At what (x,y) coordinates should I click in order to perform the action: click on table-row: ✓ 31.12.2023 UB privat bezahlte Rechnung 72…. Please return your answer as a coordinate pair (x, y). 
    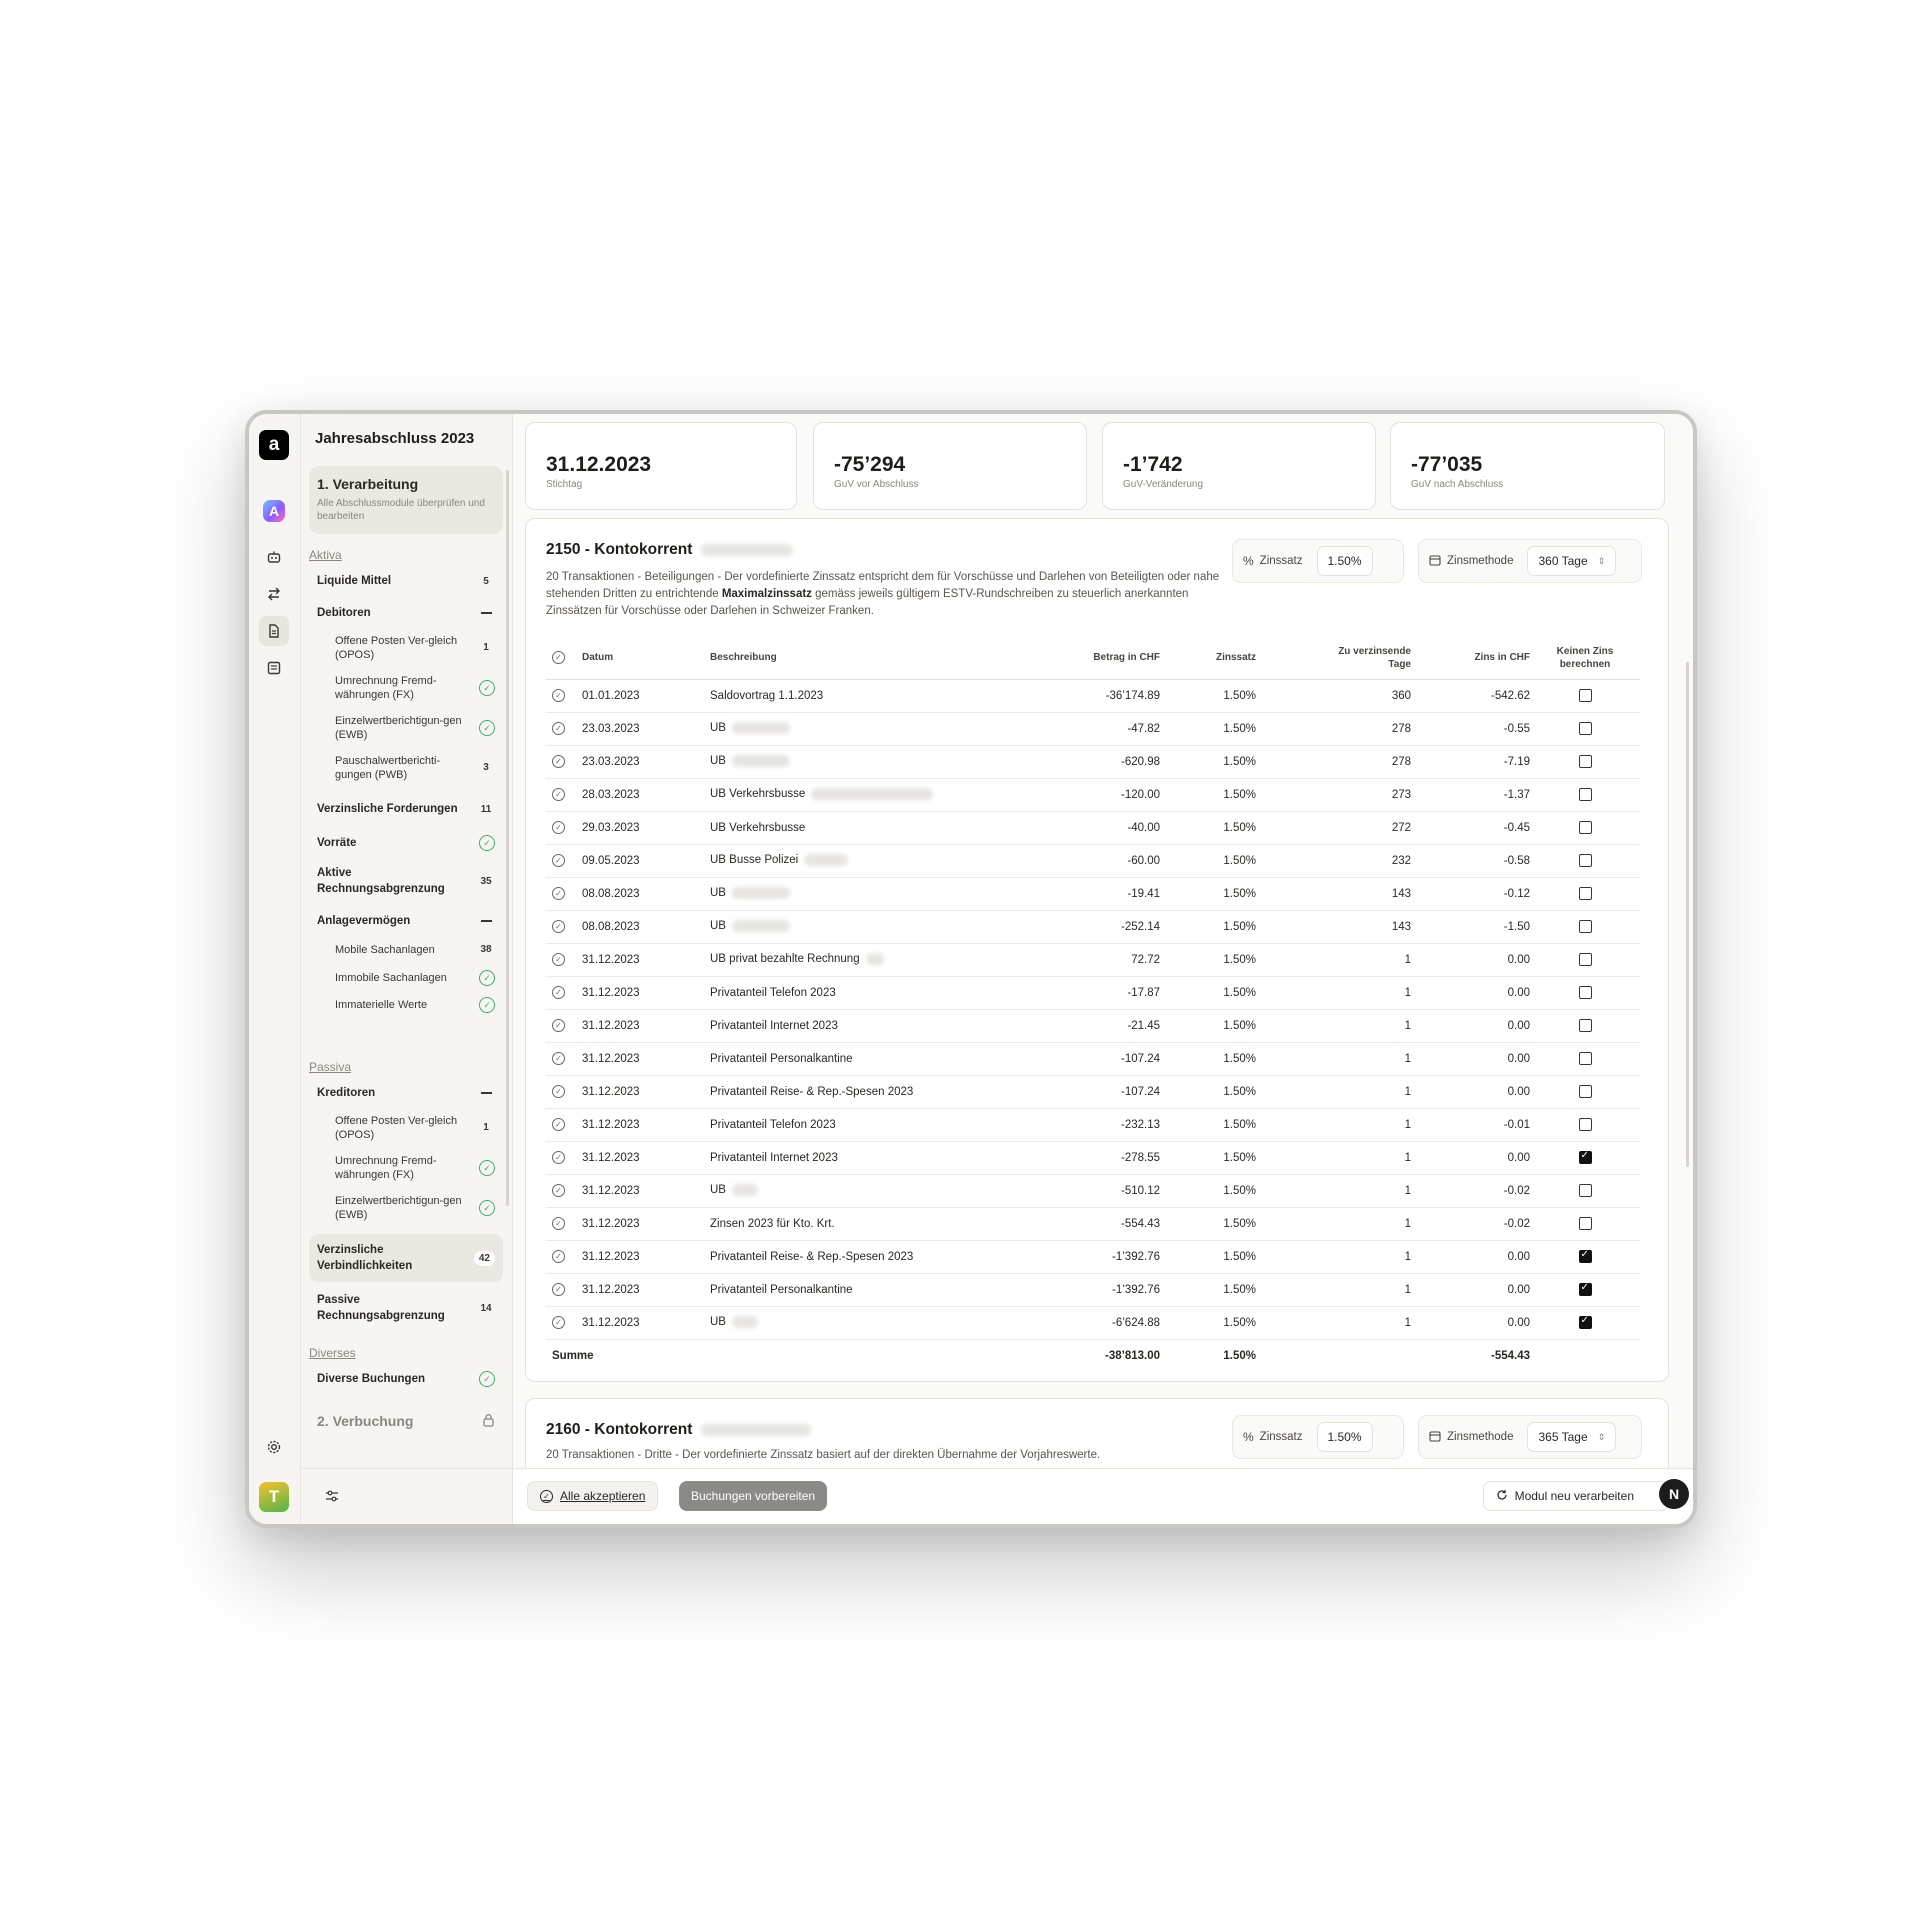
    Looking at the image, I should click on (1093, 960).